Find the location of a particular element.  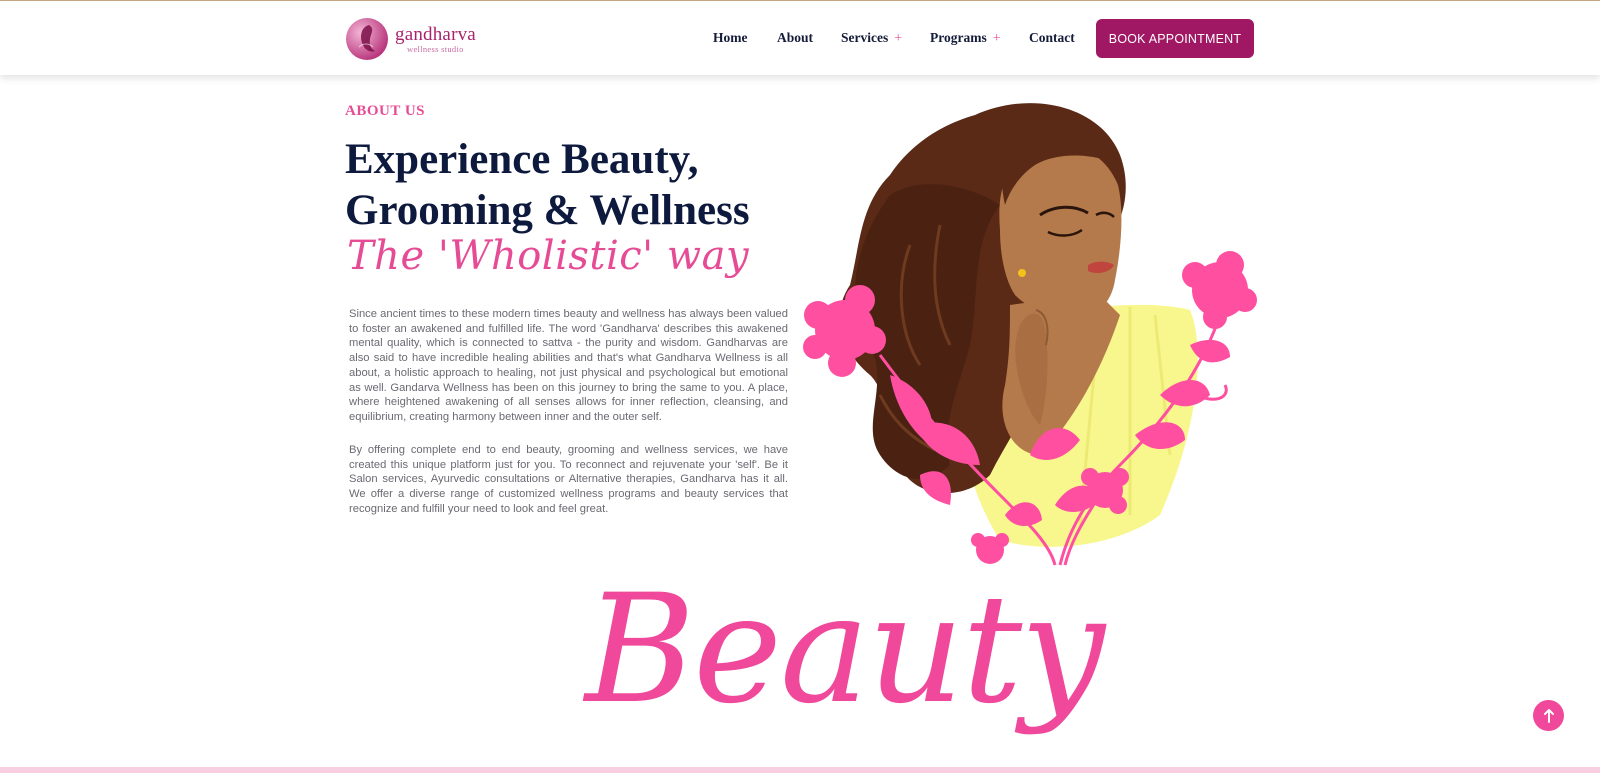

earring-shape is located at coordinates (1022, 273).